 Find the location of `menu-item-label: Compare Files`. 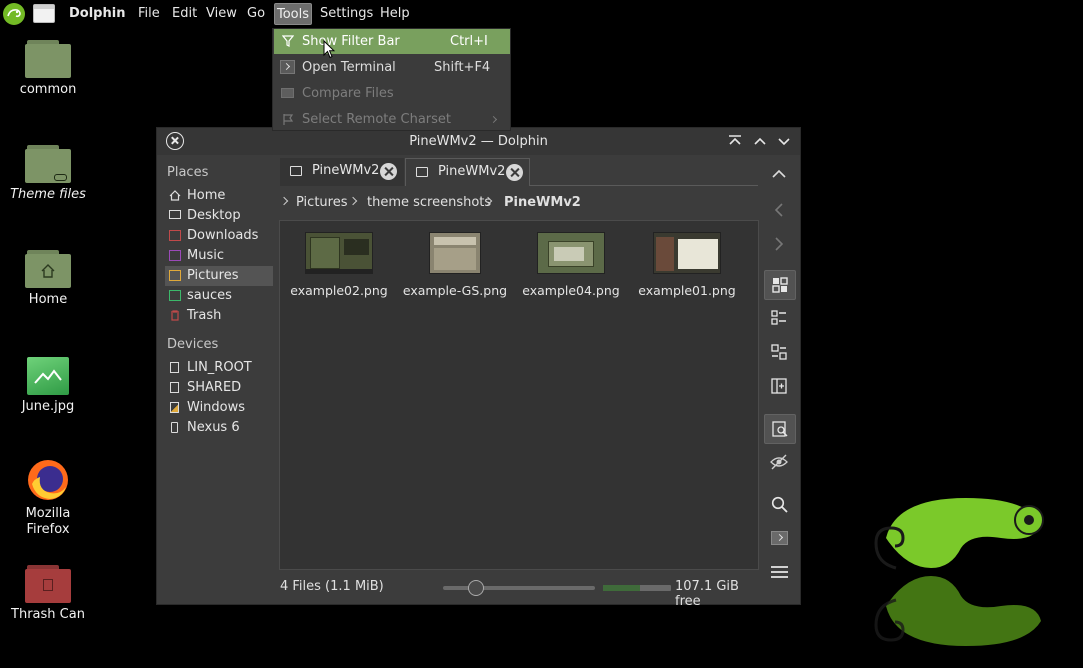

menu-item-label: Compare Files is located at coordinates (348, 93).